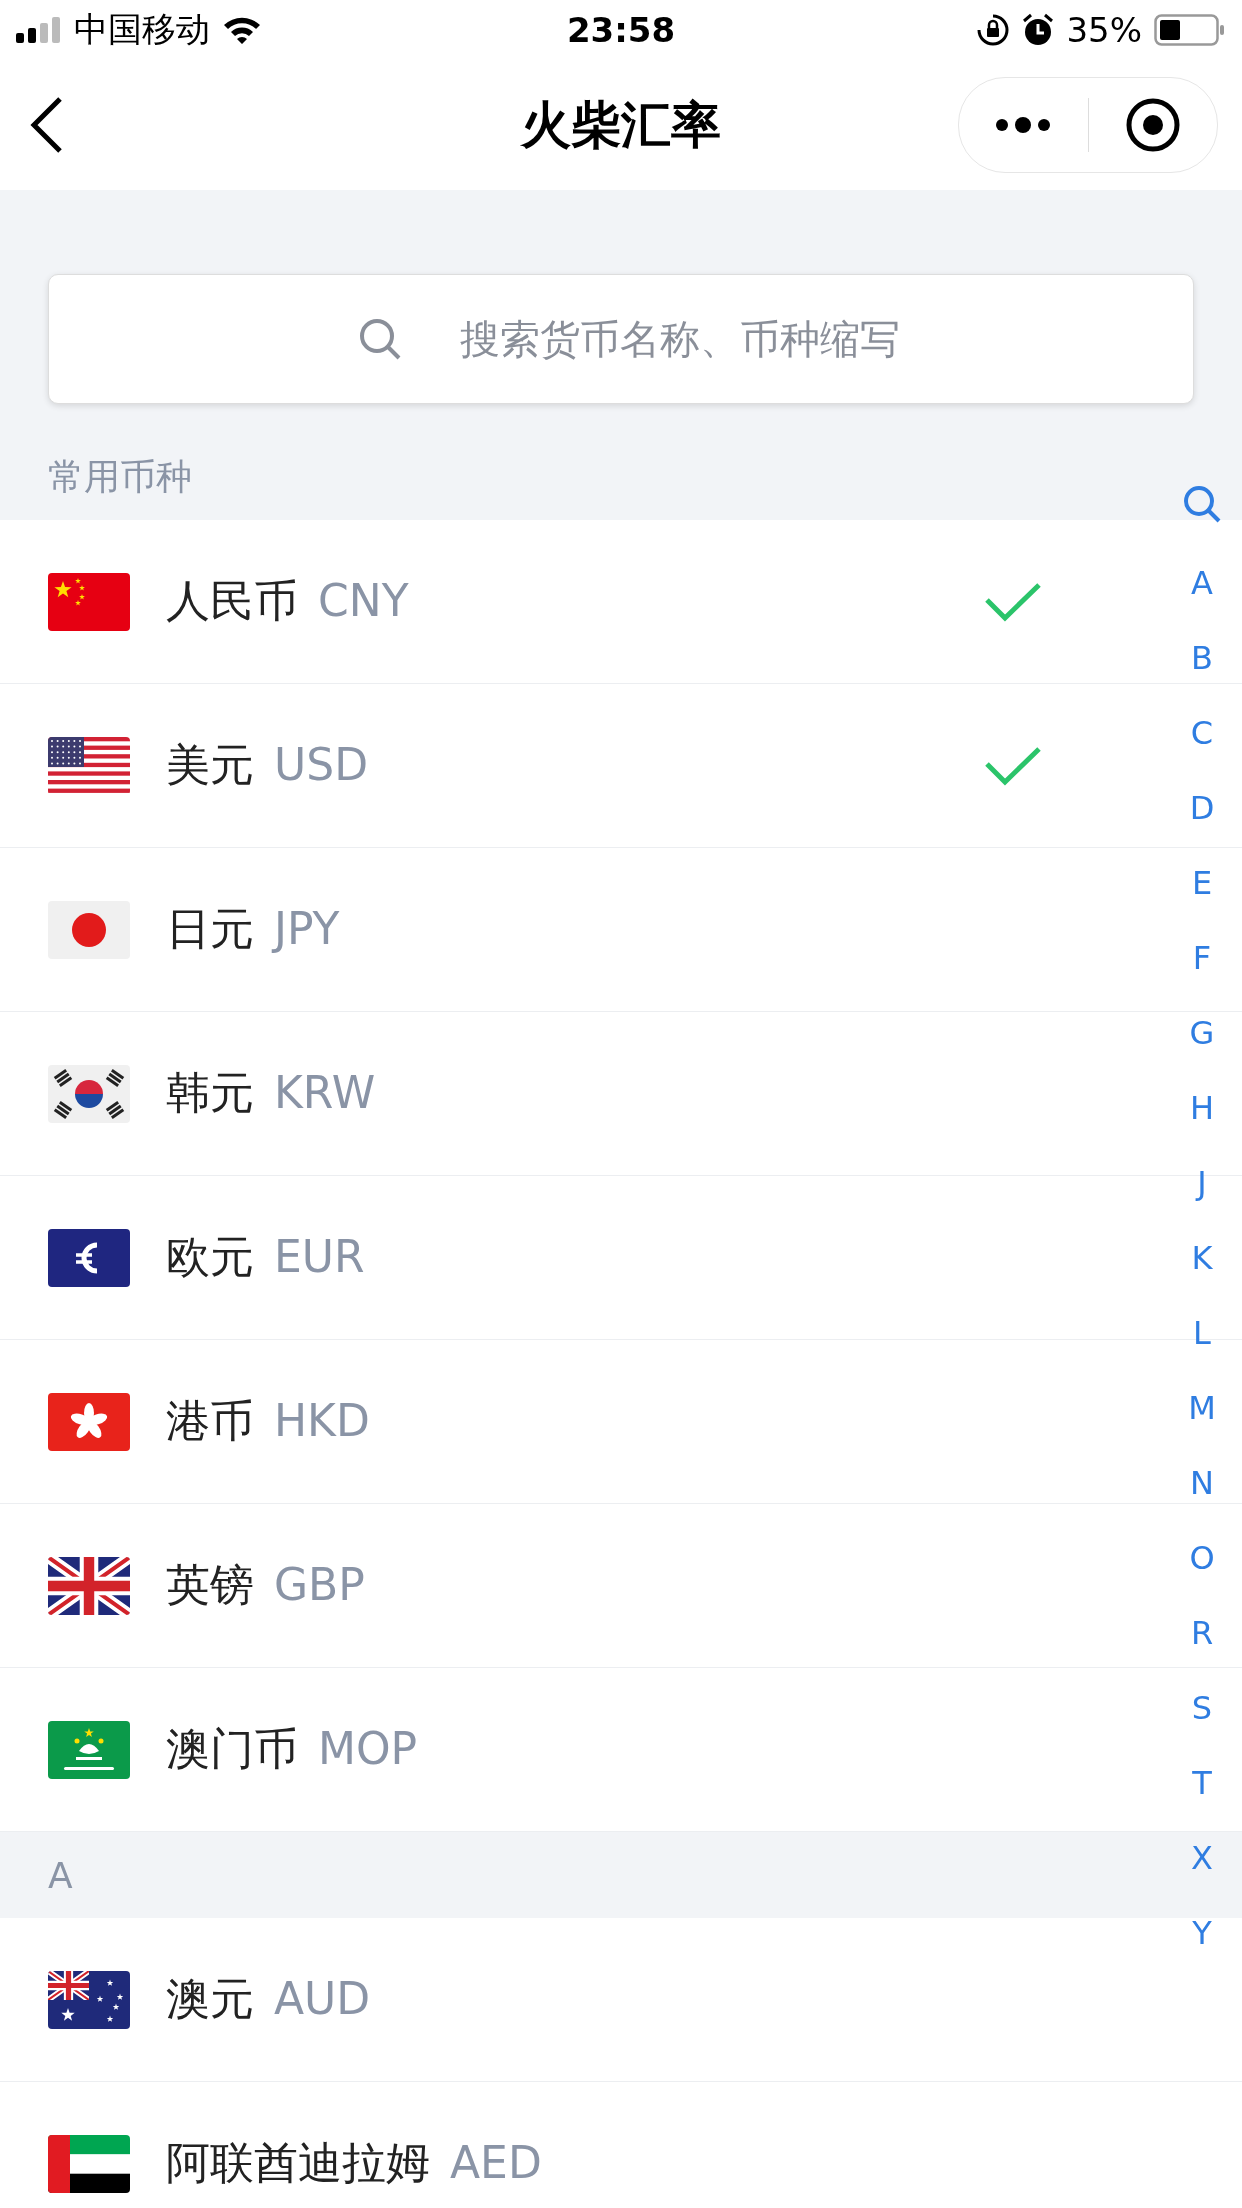  Describe the element at coordinates (1202, 1707) in the screenshot. I see `index-letter: S` at that location.